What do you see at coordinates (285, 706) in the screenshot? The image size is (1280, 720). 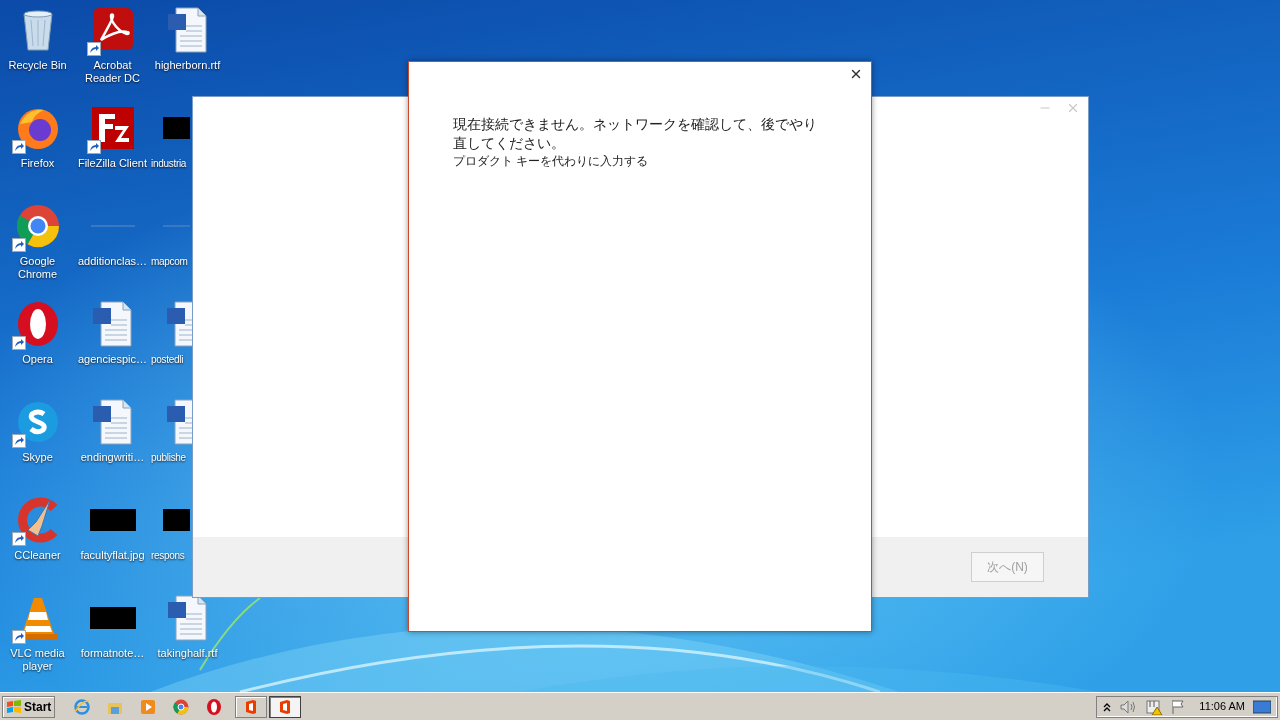 I see `taskbar-button` at bounding box center [285, 706].